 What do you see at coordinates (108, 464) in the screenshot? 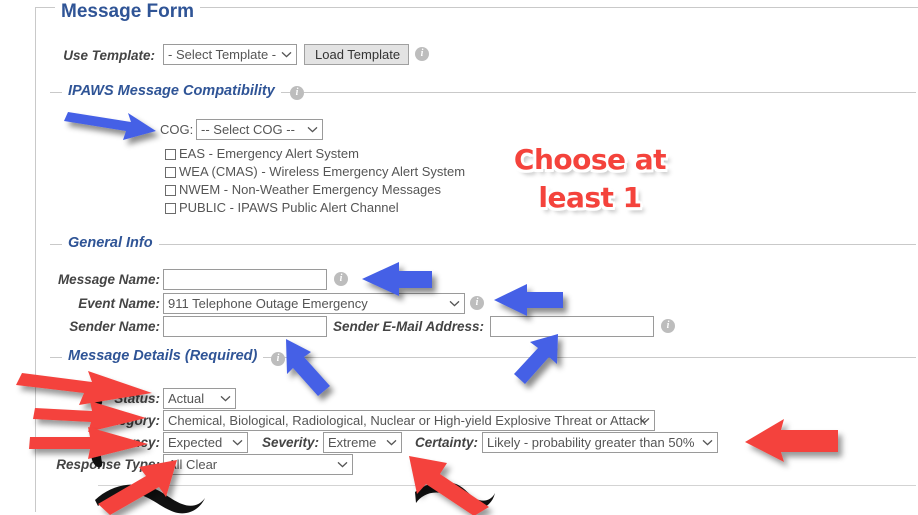
I see `response-type-label: Response Type:` at bounding box center [108, 464].